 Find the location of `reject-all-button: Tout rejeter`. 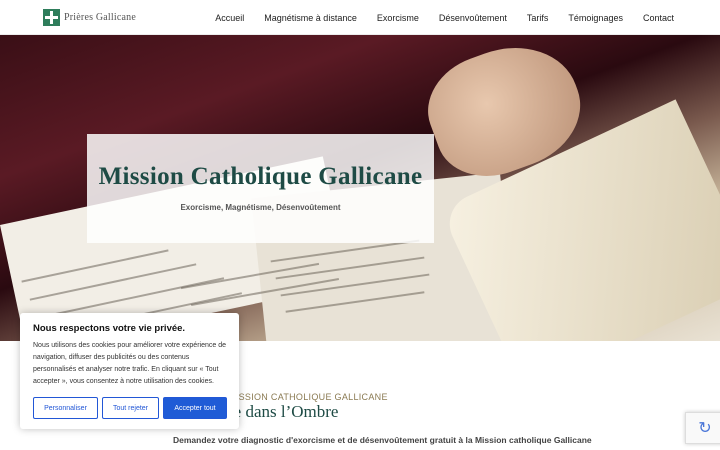

reject-all-button: Tout rejeter is located at coordinates (130, 408).